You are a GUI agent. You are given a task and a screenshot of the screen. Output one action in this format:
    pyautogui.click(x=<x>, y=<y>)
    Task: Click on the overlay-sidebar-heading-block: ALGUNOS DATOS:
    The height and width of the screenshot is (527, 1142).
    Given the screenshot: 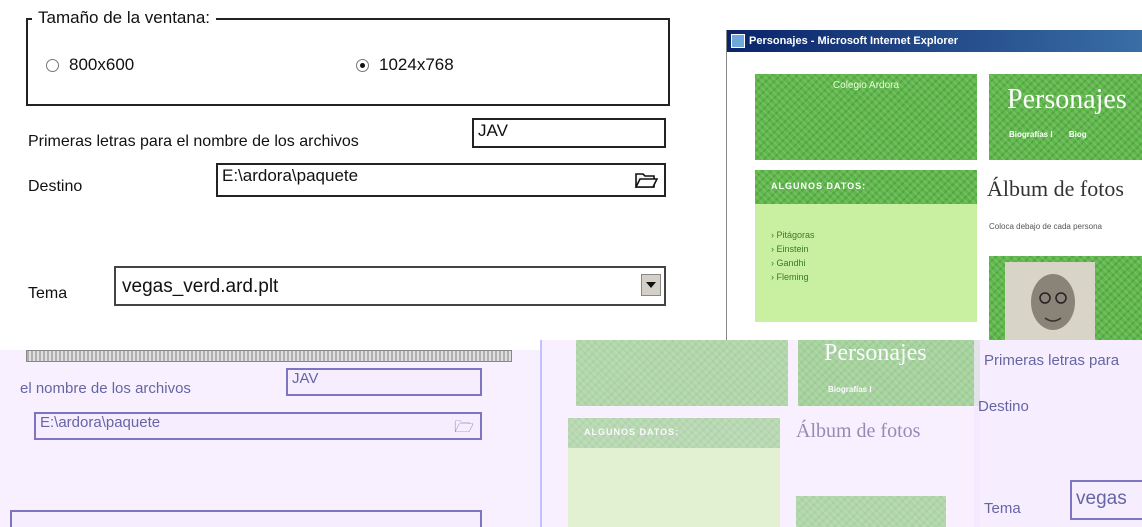 What is the action you would take?
    pyautogui.click(x=674, y=433)
    